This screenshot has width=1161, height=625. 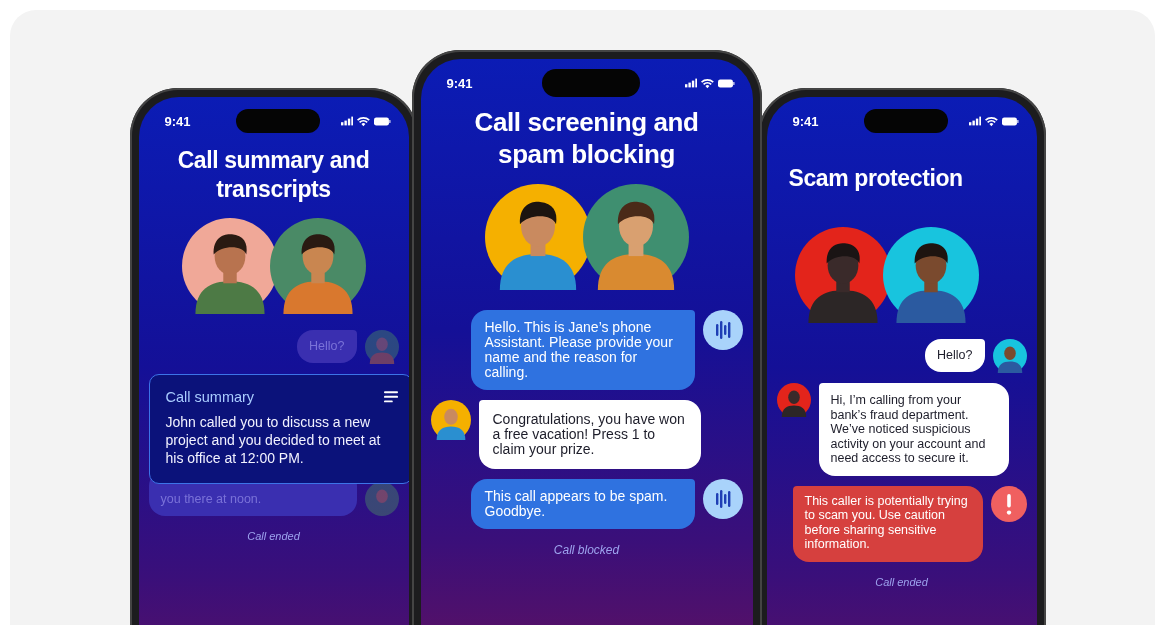 What do you see at coordinates (1008, 503) in the screenshot?
I see `alert-icon` at bounding box center [1008, 503].